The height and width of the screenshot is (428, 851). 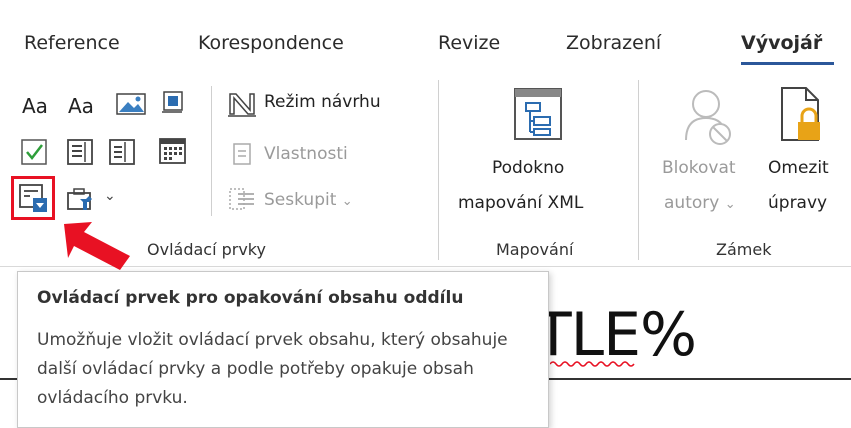 What do you see at coordinates (122, 152) in the screenshot?
I see `dropdown-list-icon` at bounding box center [122, 152].